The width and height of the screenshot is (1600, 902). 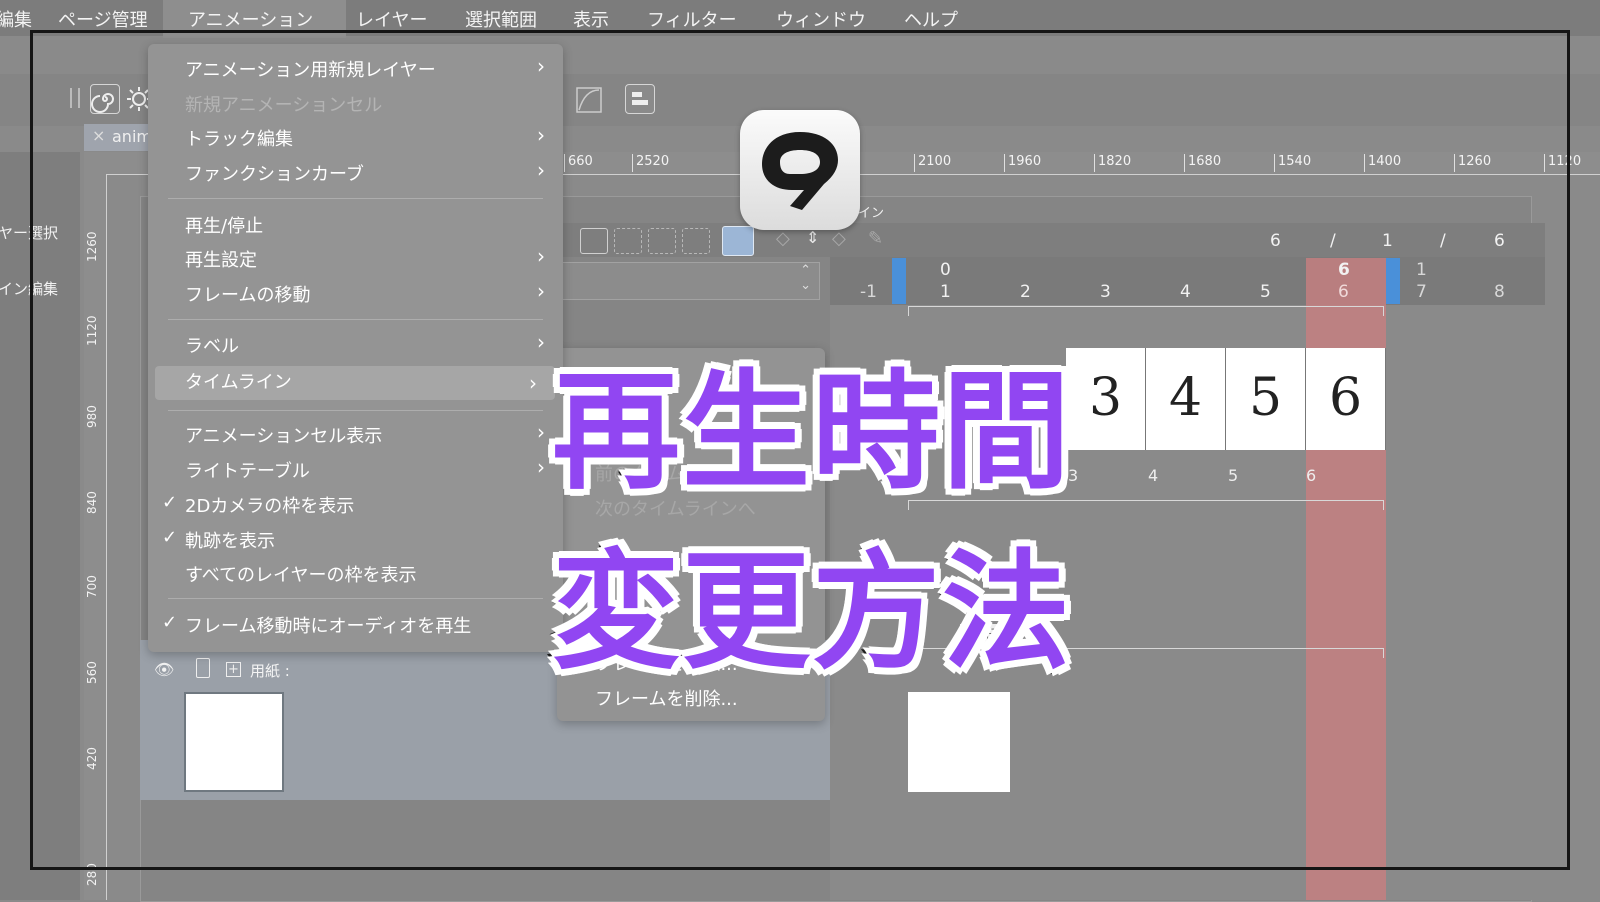 What do you see at coordinates (250, 19) in the screenshot?
I see `menu-animation: アニメーション` at bounding box center [250, 19].